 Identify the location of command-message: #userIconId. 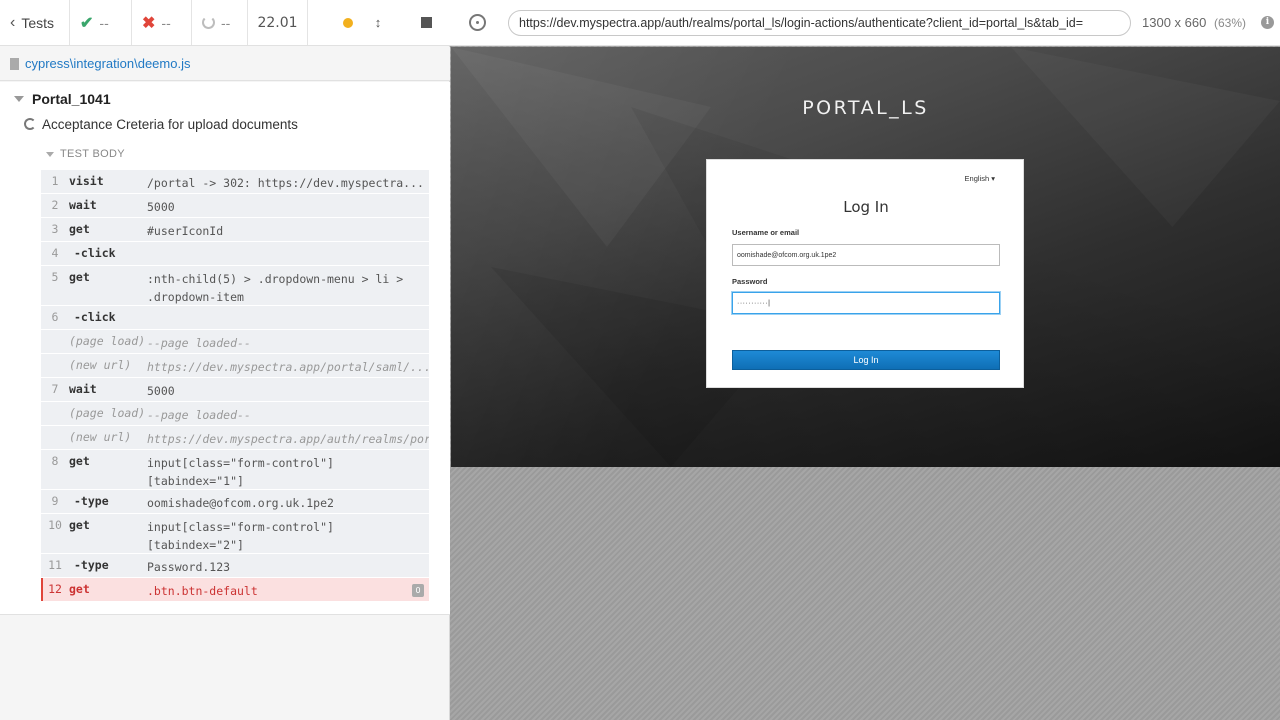
(185, 231).